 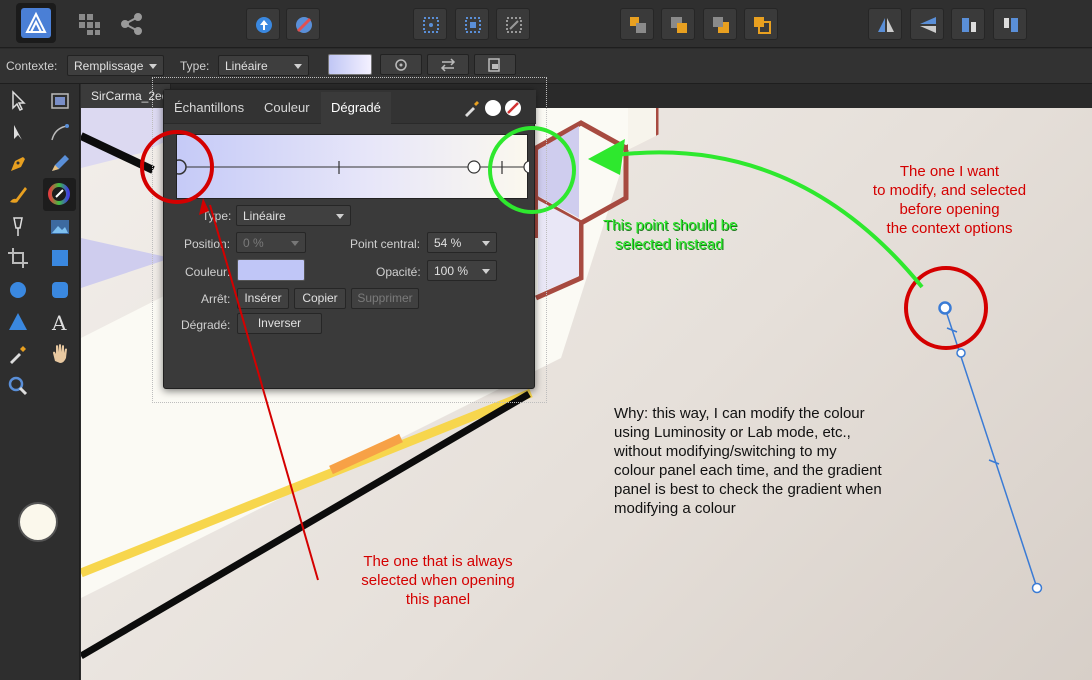 I want to click on gradient-end-handle, so click(x=1037, y=588).